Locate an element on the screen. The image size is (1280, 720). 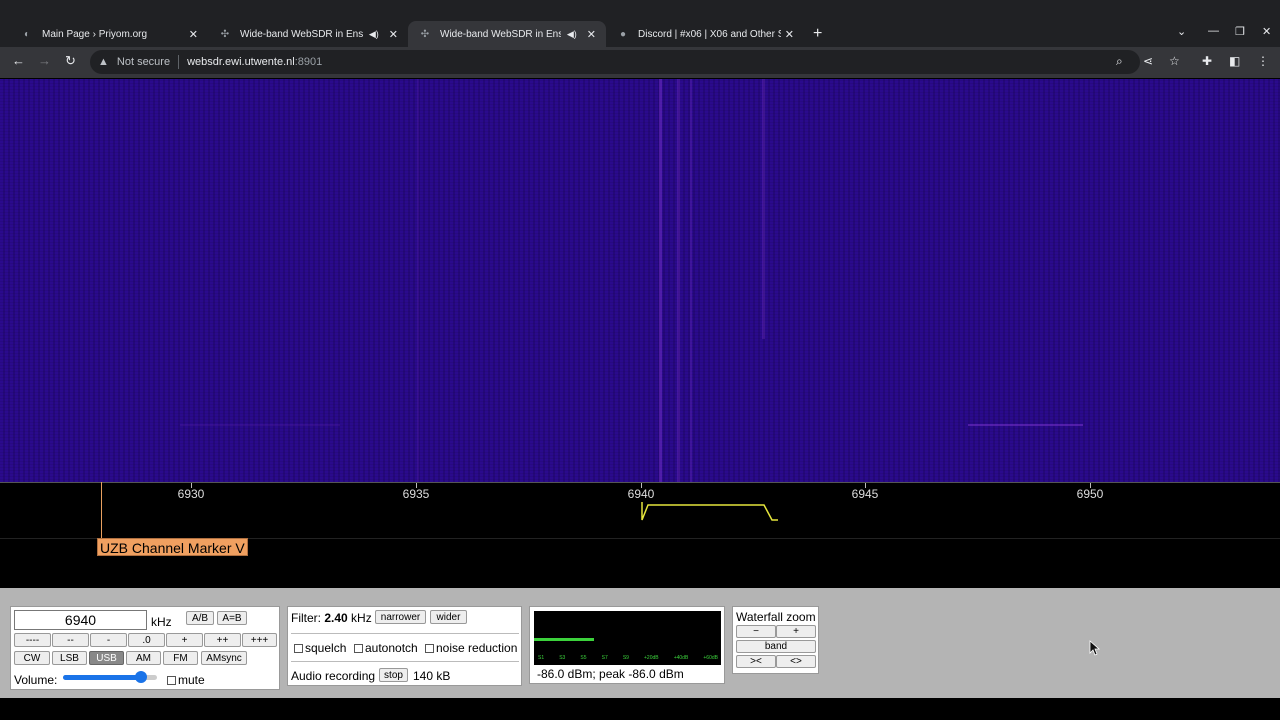
tab-title: Discord | #x06 | X06 and Other St is located at coordinates (709, 34).